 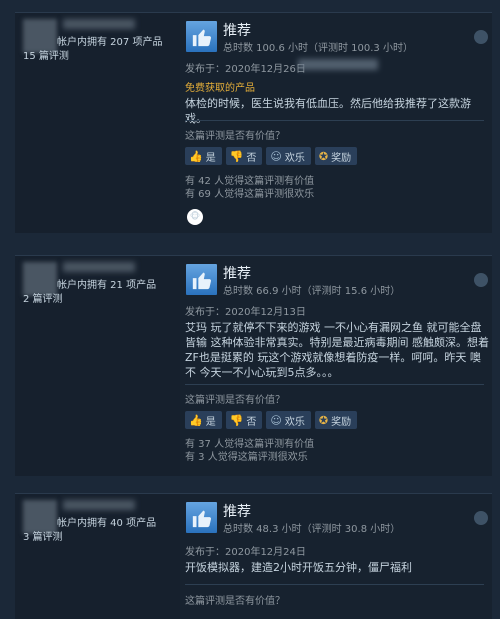 What do you see at coordinates (250, 181) in the screenshot?
I see `helpful-count: 有 42 人觉得这篇评测有价值` at bounding box center [250, 181].